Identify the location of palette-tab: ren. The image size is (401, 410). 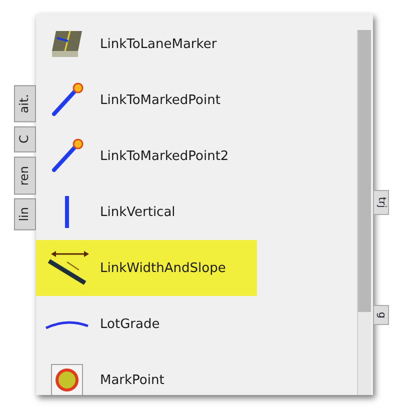
(25, 175).